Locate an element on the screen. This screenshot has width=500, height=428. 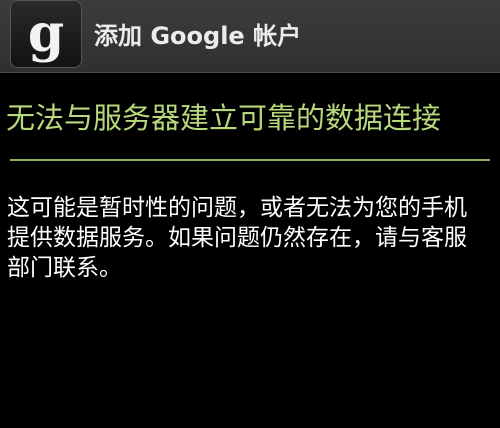
svg-text: g is located at coordinates (46, 33).